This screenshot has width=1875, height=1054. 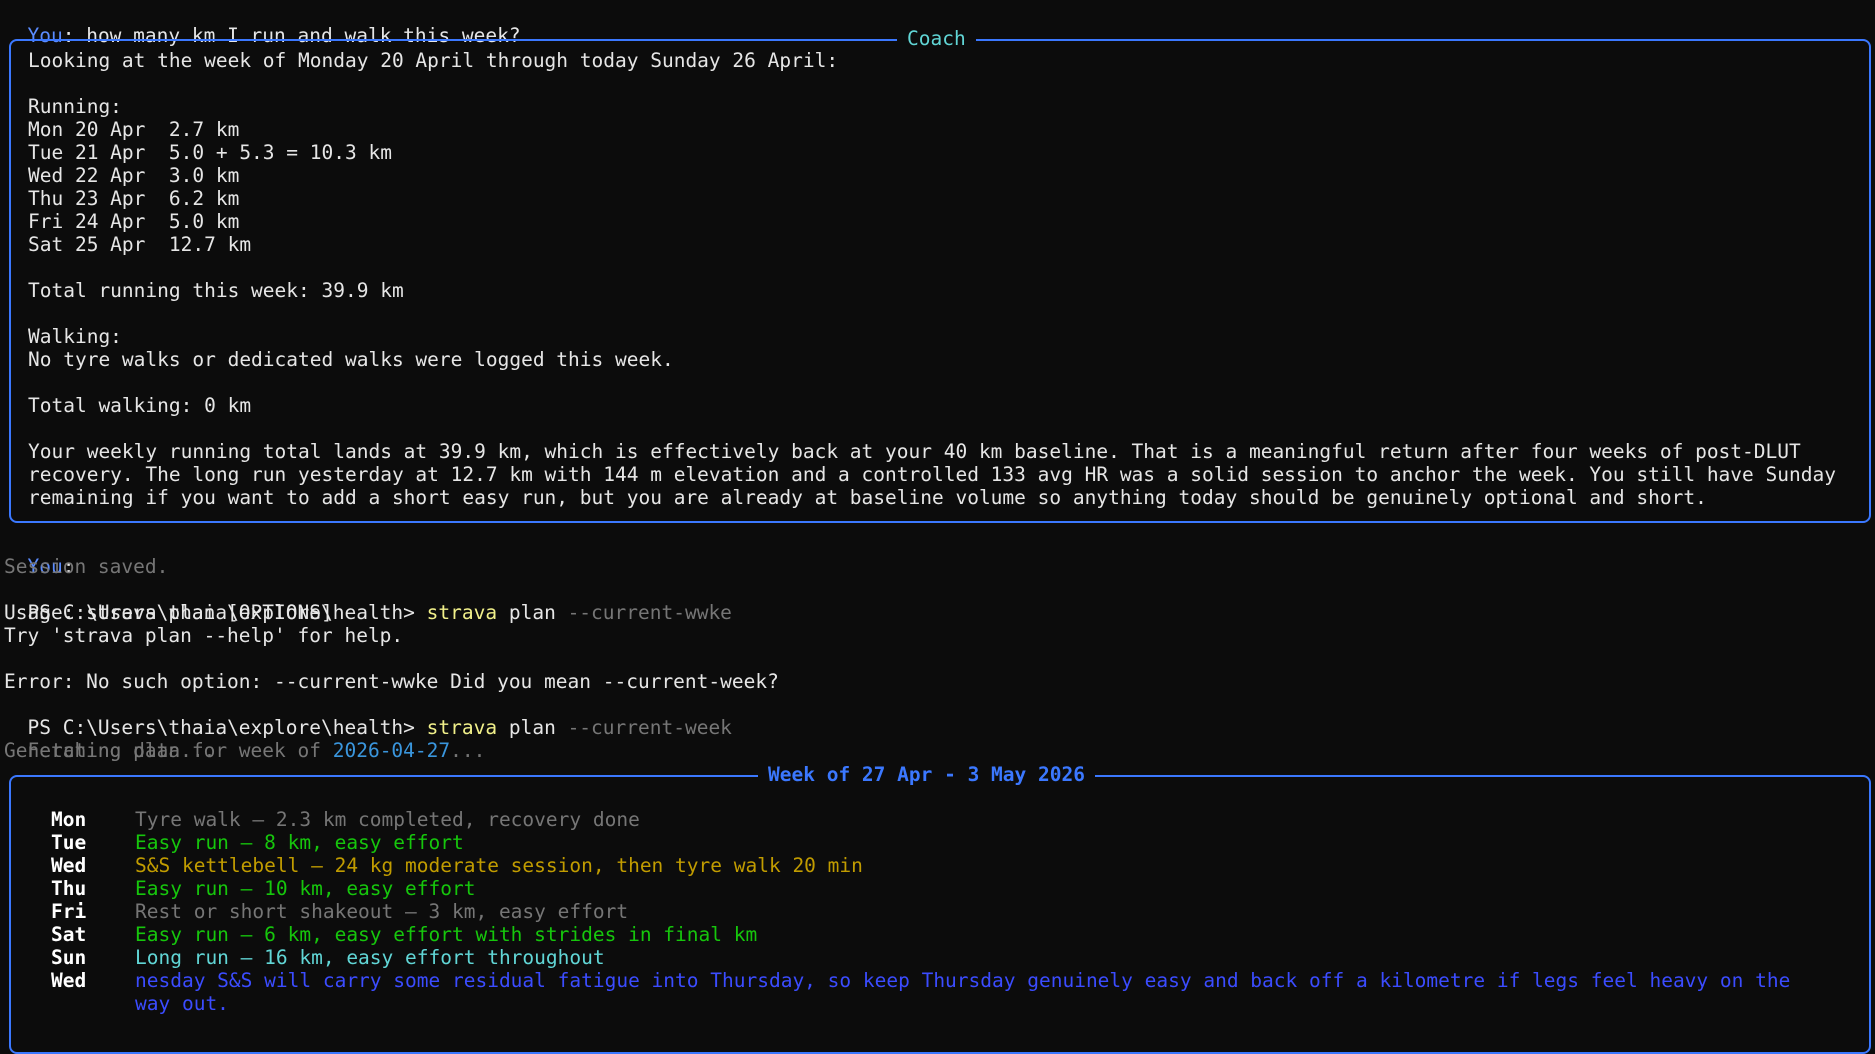 I want to click on plan-activity: Long run — 16 km, easy effort throughout, so click(x=370, y=957).